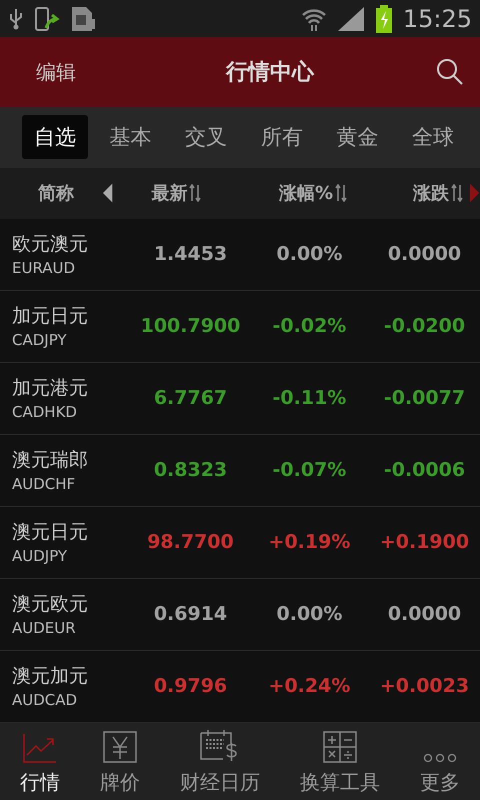 This screenshot has height=800, width=480. What do you see at coordinates (40, 747) in the screenshot?
I see `line-chart-icon` at bounding box center [40, 747].